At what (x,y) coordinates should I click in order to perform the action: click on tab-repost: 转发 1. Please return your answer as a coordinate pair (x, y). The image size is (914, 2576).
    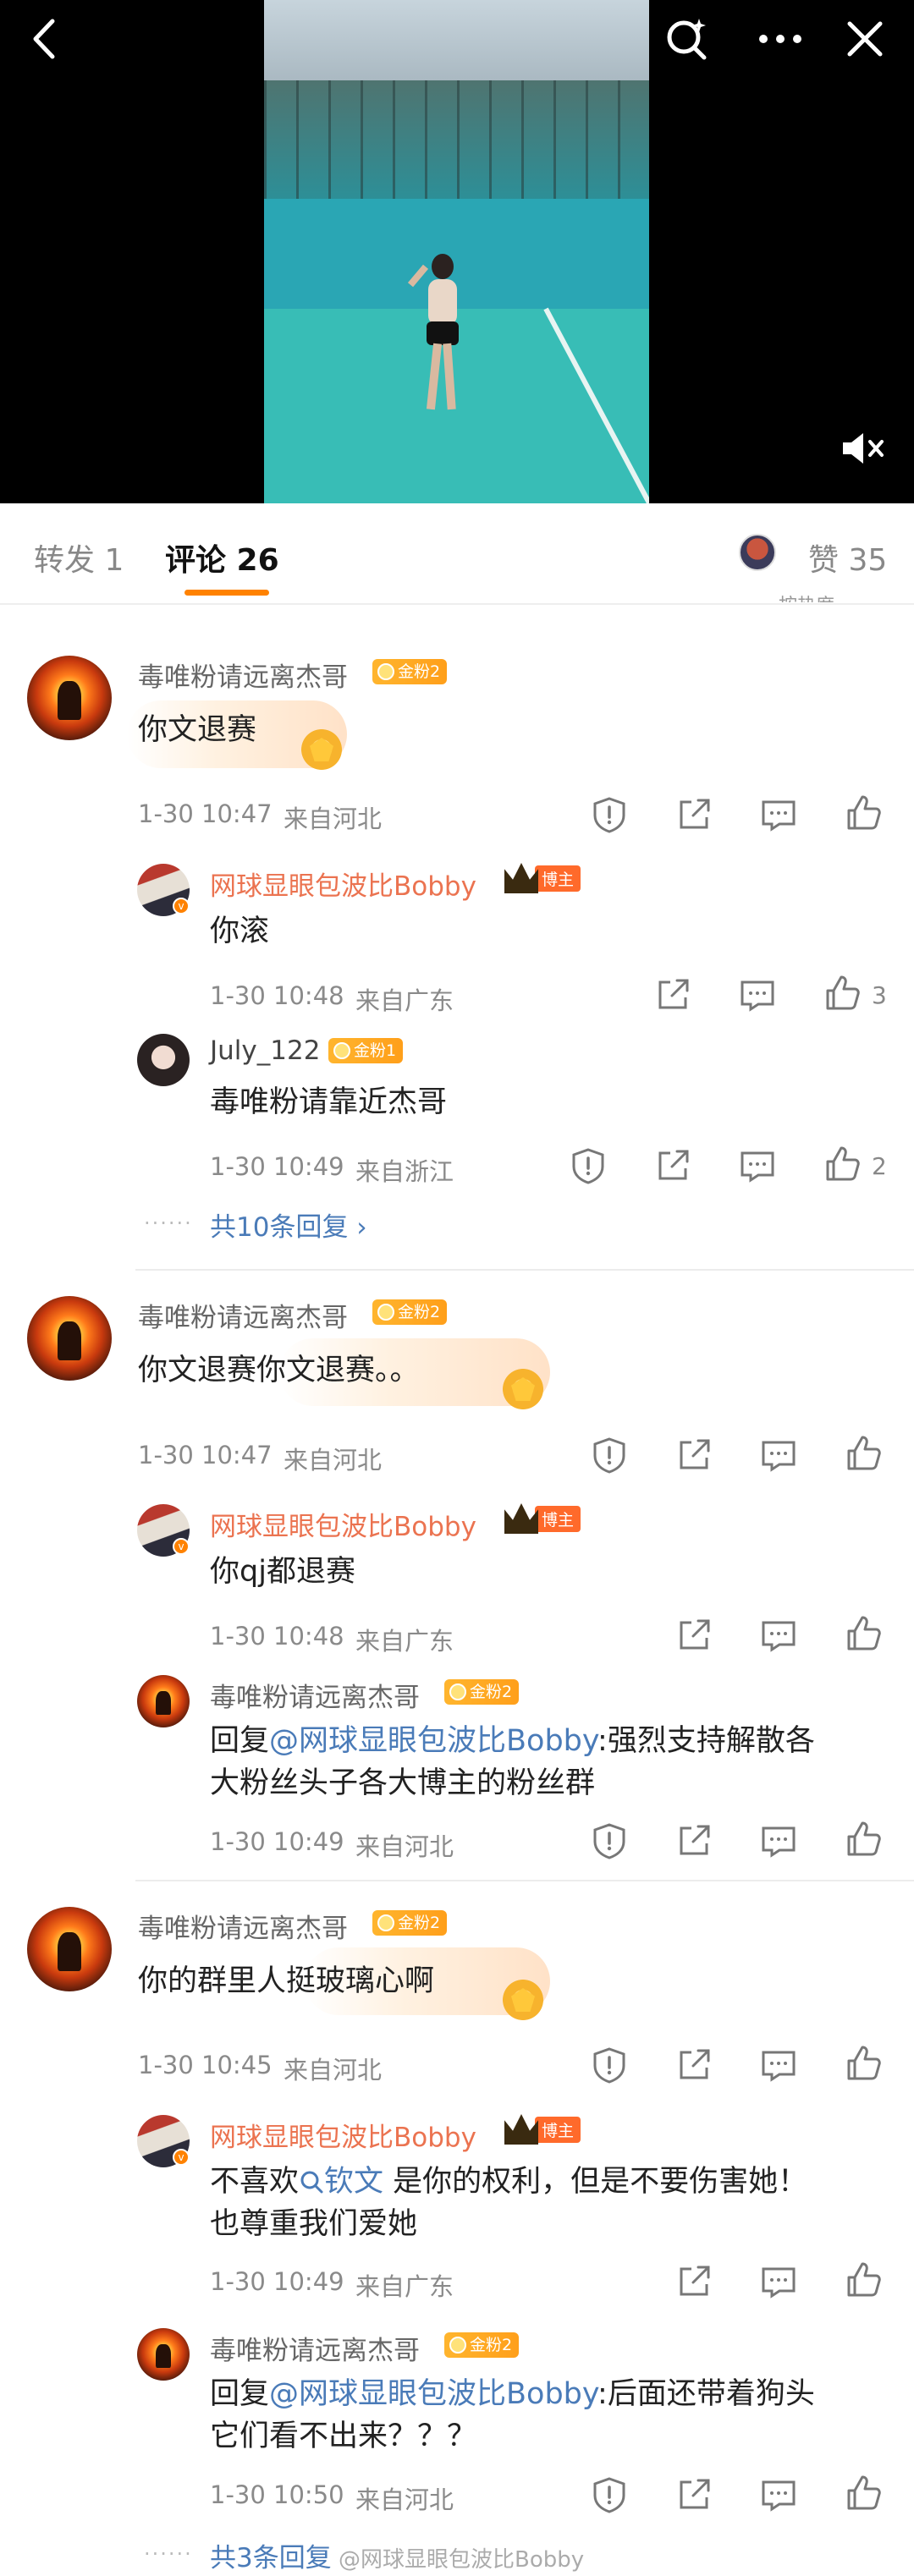
    Looking at the image, I should click on (79, 557).